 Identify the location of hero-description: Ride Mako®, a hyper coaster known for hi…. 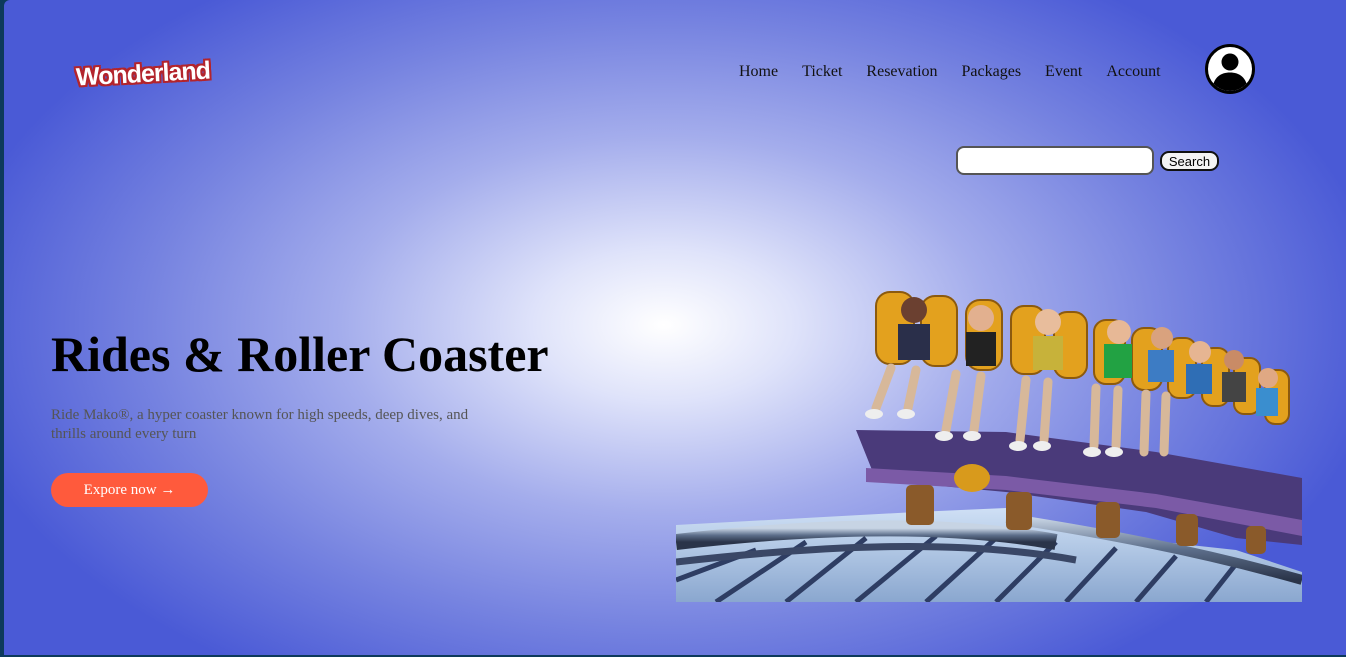
(260, 424).